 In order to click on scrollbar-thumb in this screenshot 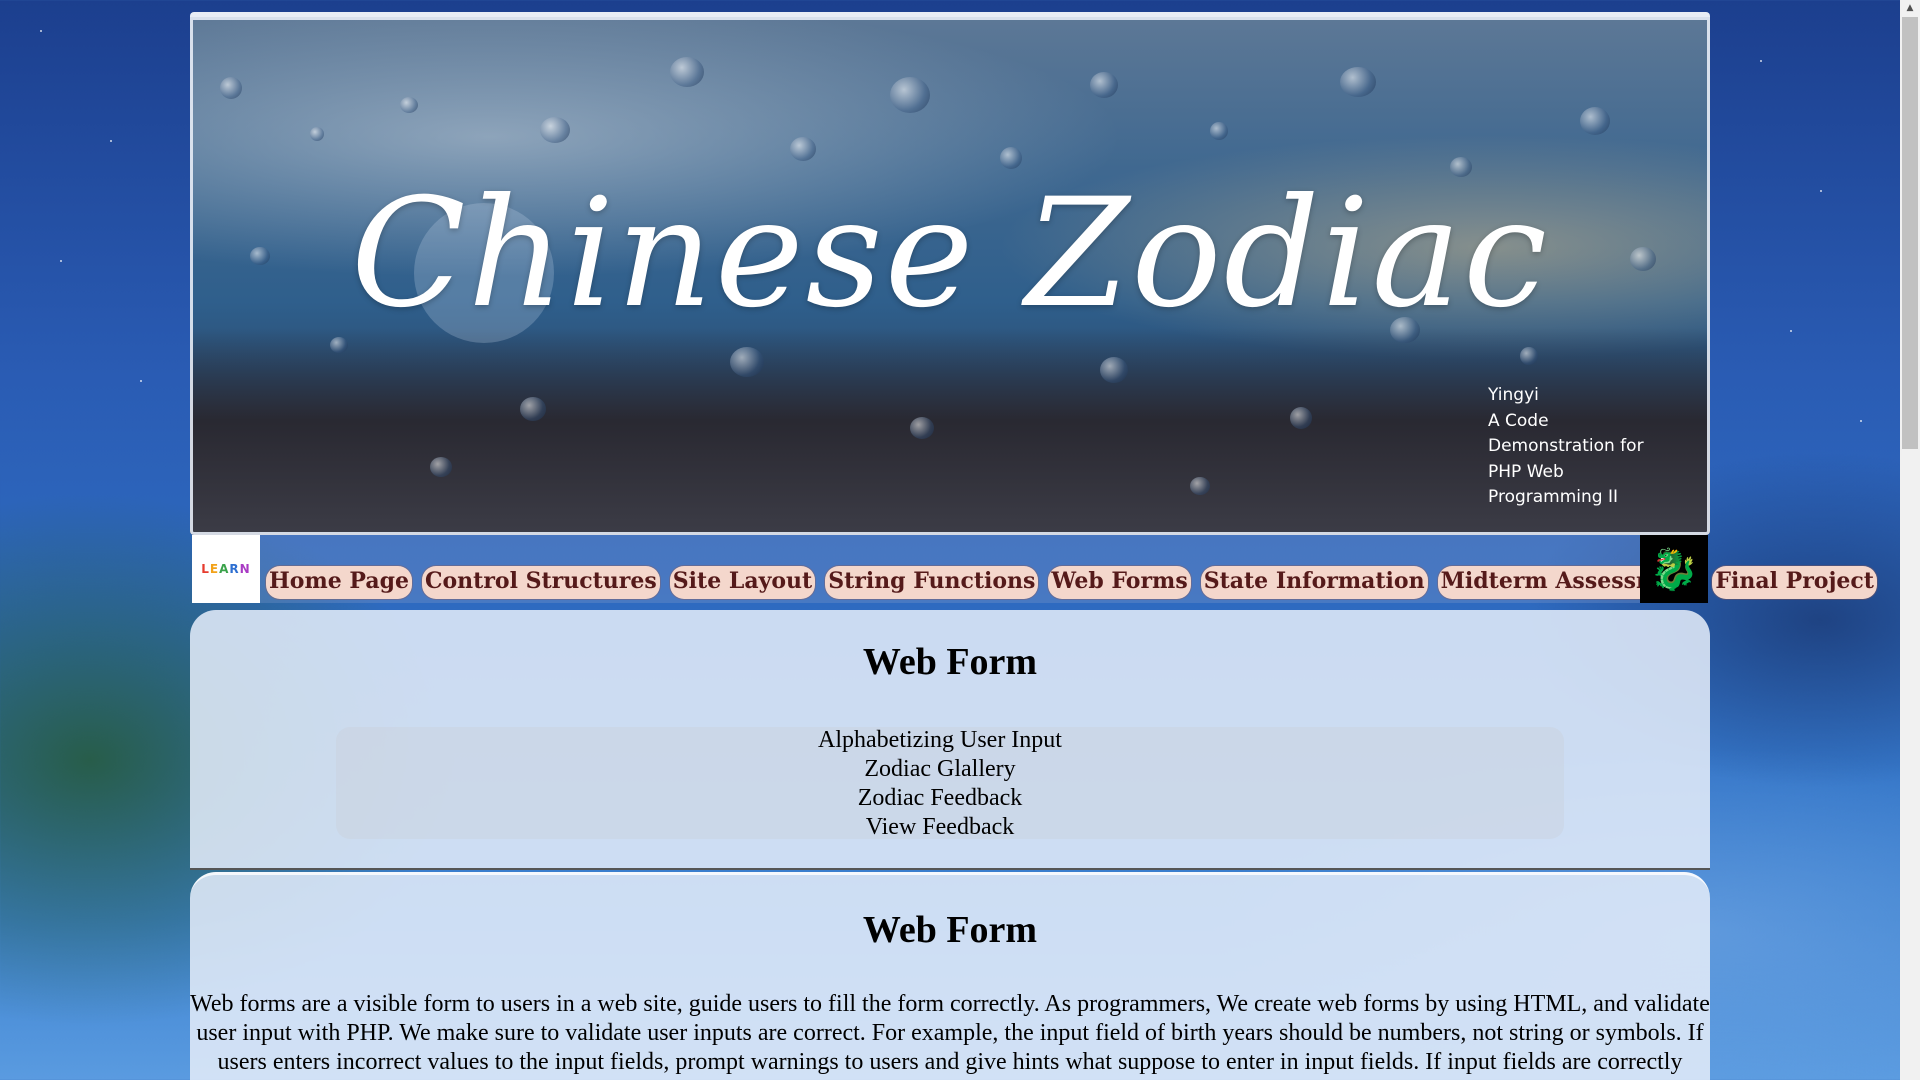, I will do `click(1910, 233)`.